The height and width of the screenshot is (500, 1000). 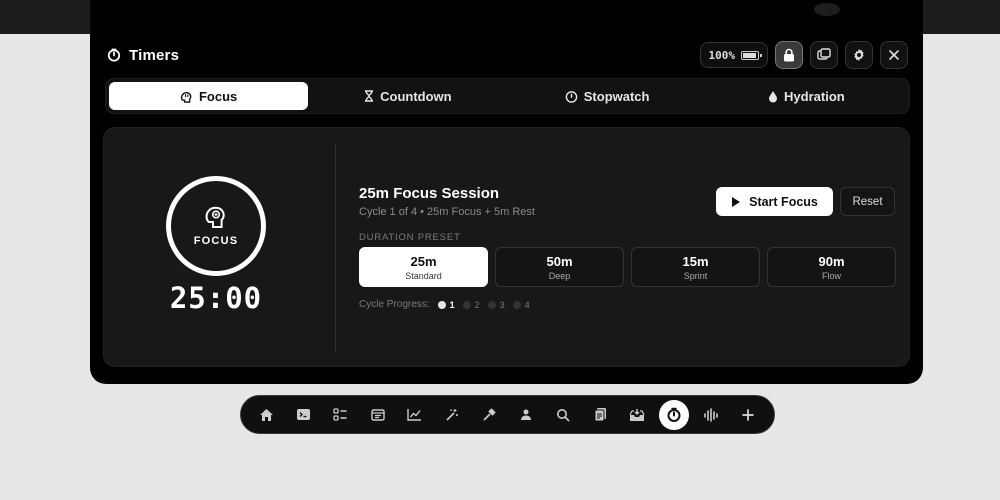 I want to click on start-focus-label: Start Focus, so click(x=783, y=201).